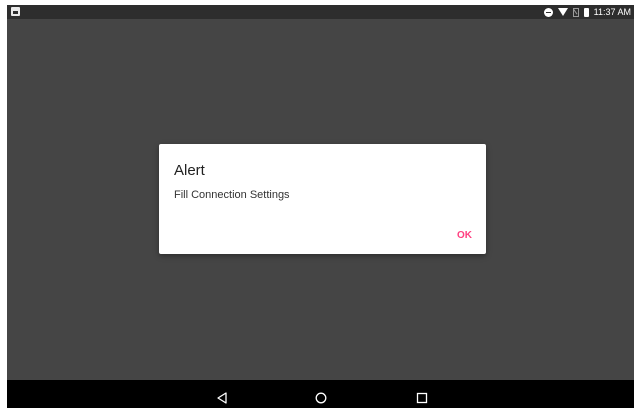  I want to click on back-button, so click(222, 394).